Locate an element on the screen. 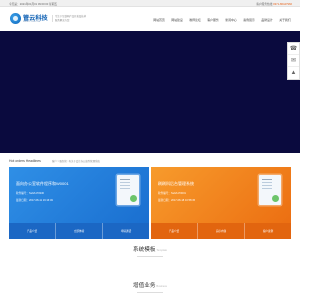 The height and width of the screenshot is (300, 320). product-title: 刷刷科后台管理系统 is located at coordinates (176, 184).